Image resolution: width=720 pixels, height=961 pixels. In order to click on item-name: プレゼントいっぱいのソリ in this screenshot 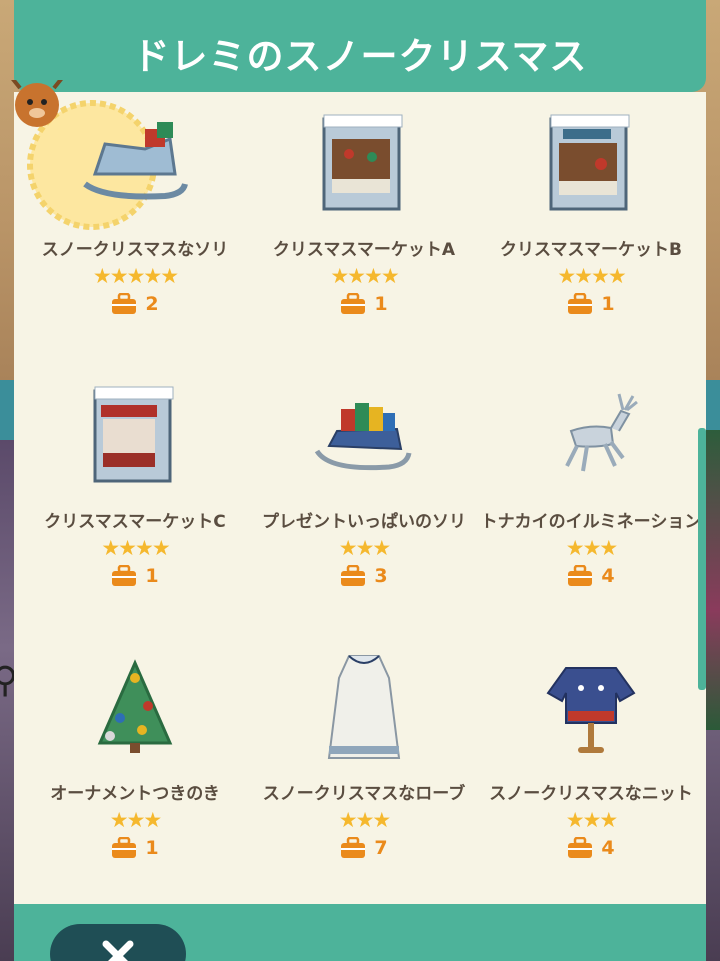, I will do `click(364, 522)`.